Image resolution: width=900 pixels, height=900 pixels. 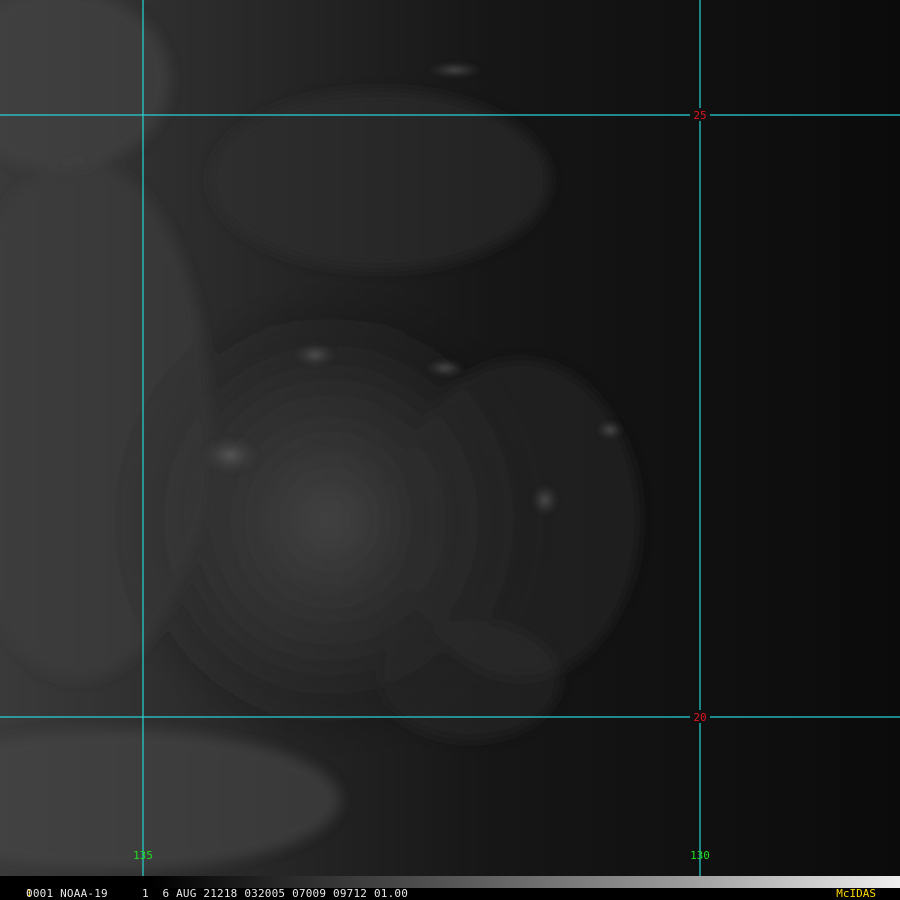 What do you see at coordinates (143, 855) in the screenshot?
I see `lon-label-135: 135` at bounding box center [143, 855].